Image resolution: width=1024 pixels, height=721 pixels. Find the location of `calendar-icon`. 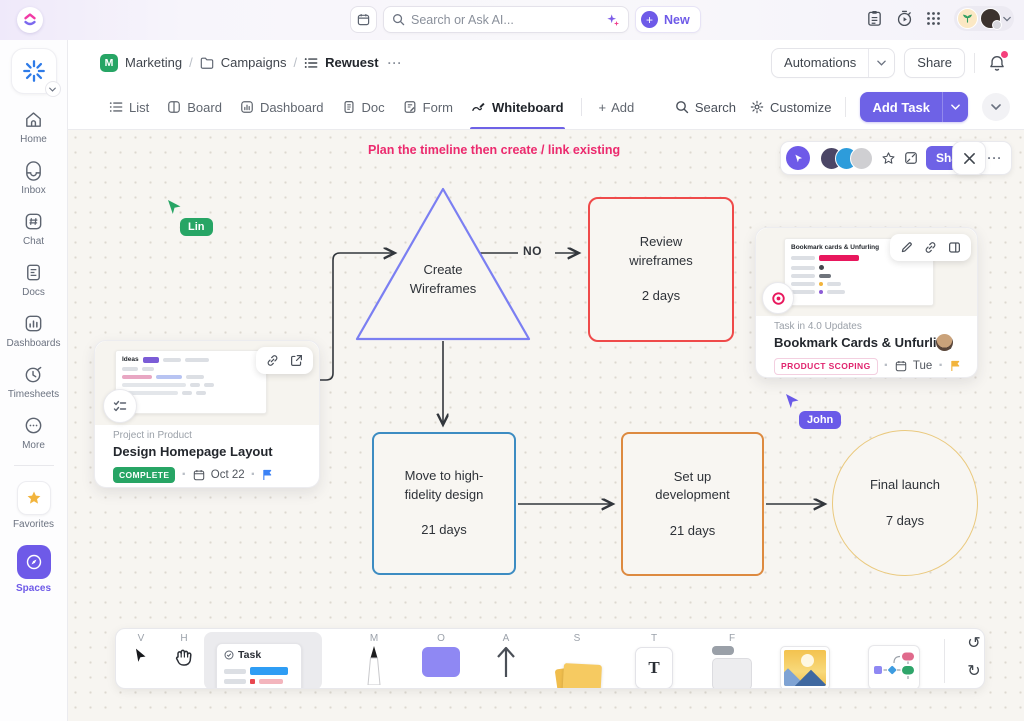

calendar-icon is located at coordinates (363, 20).